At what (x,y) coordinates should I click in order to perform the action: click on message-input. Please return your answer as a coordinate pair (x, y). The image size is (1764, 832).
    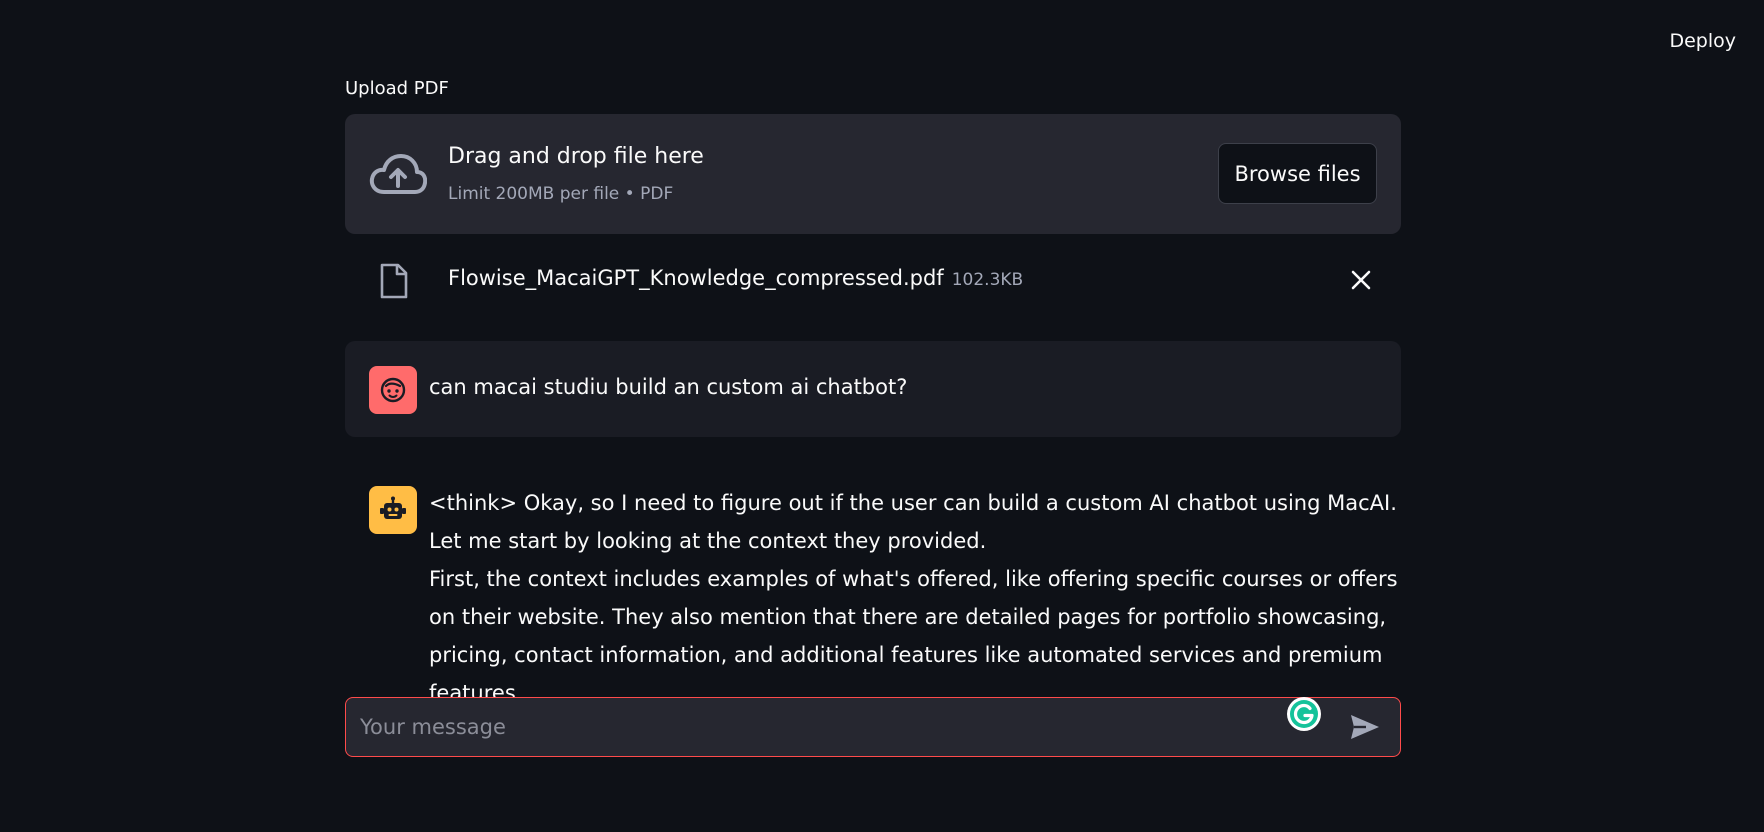
    Looking at the image, I should click on (808, 727).